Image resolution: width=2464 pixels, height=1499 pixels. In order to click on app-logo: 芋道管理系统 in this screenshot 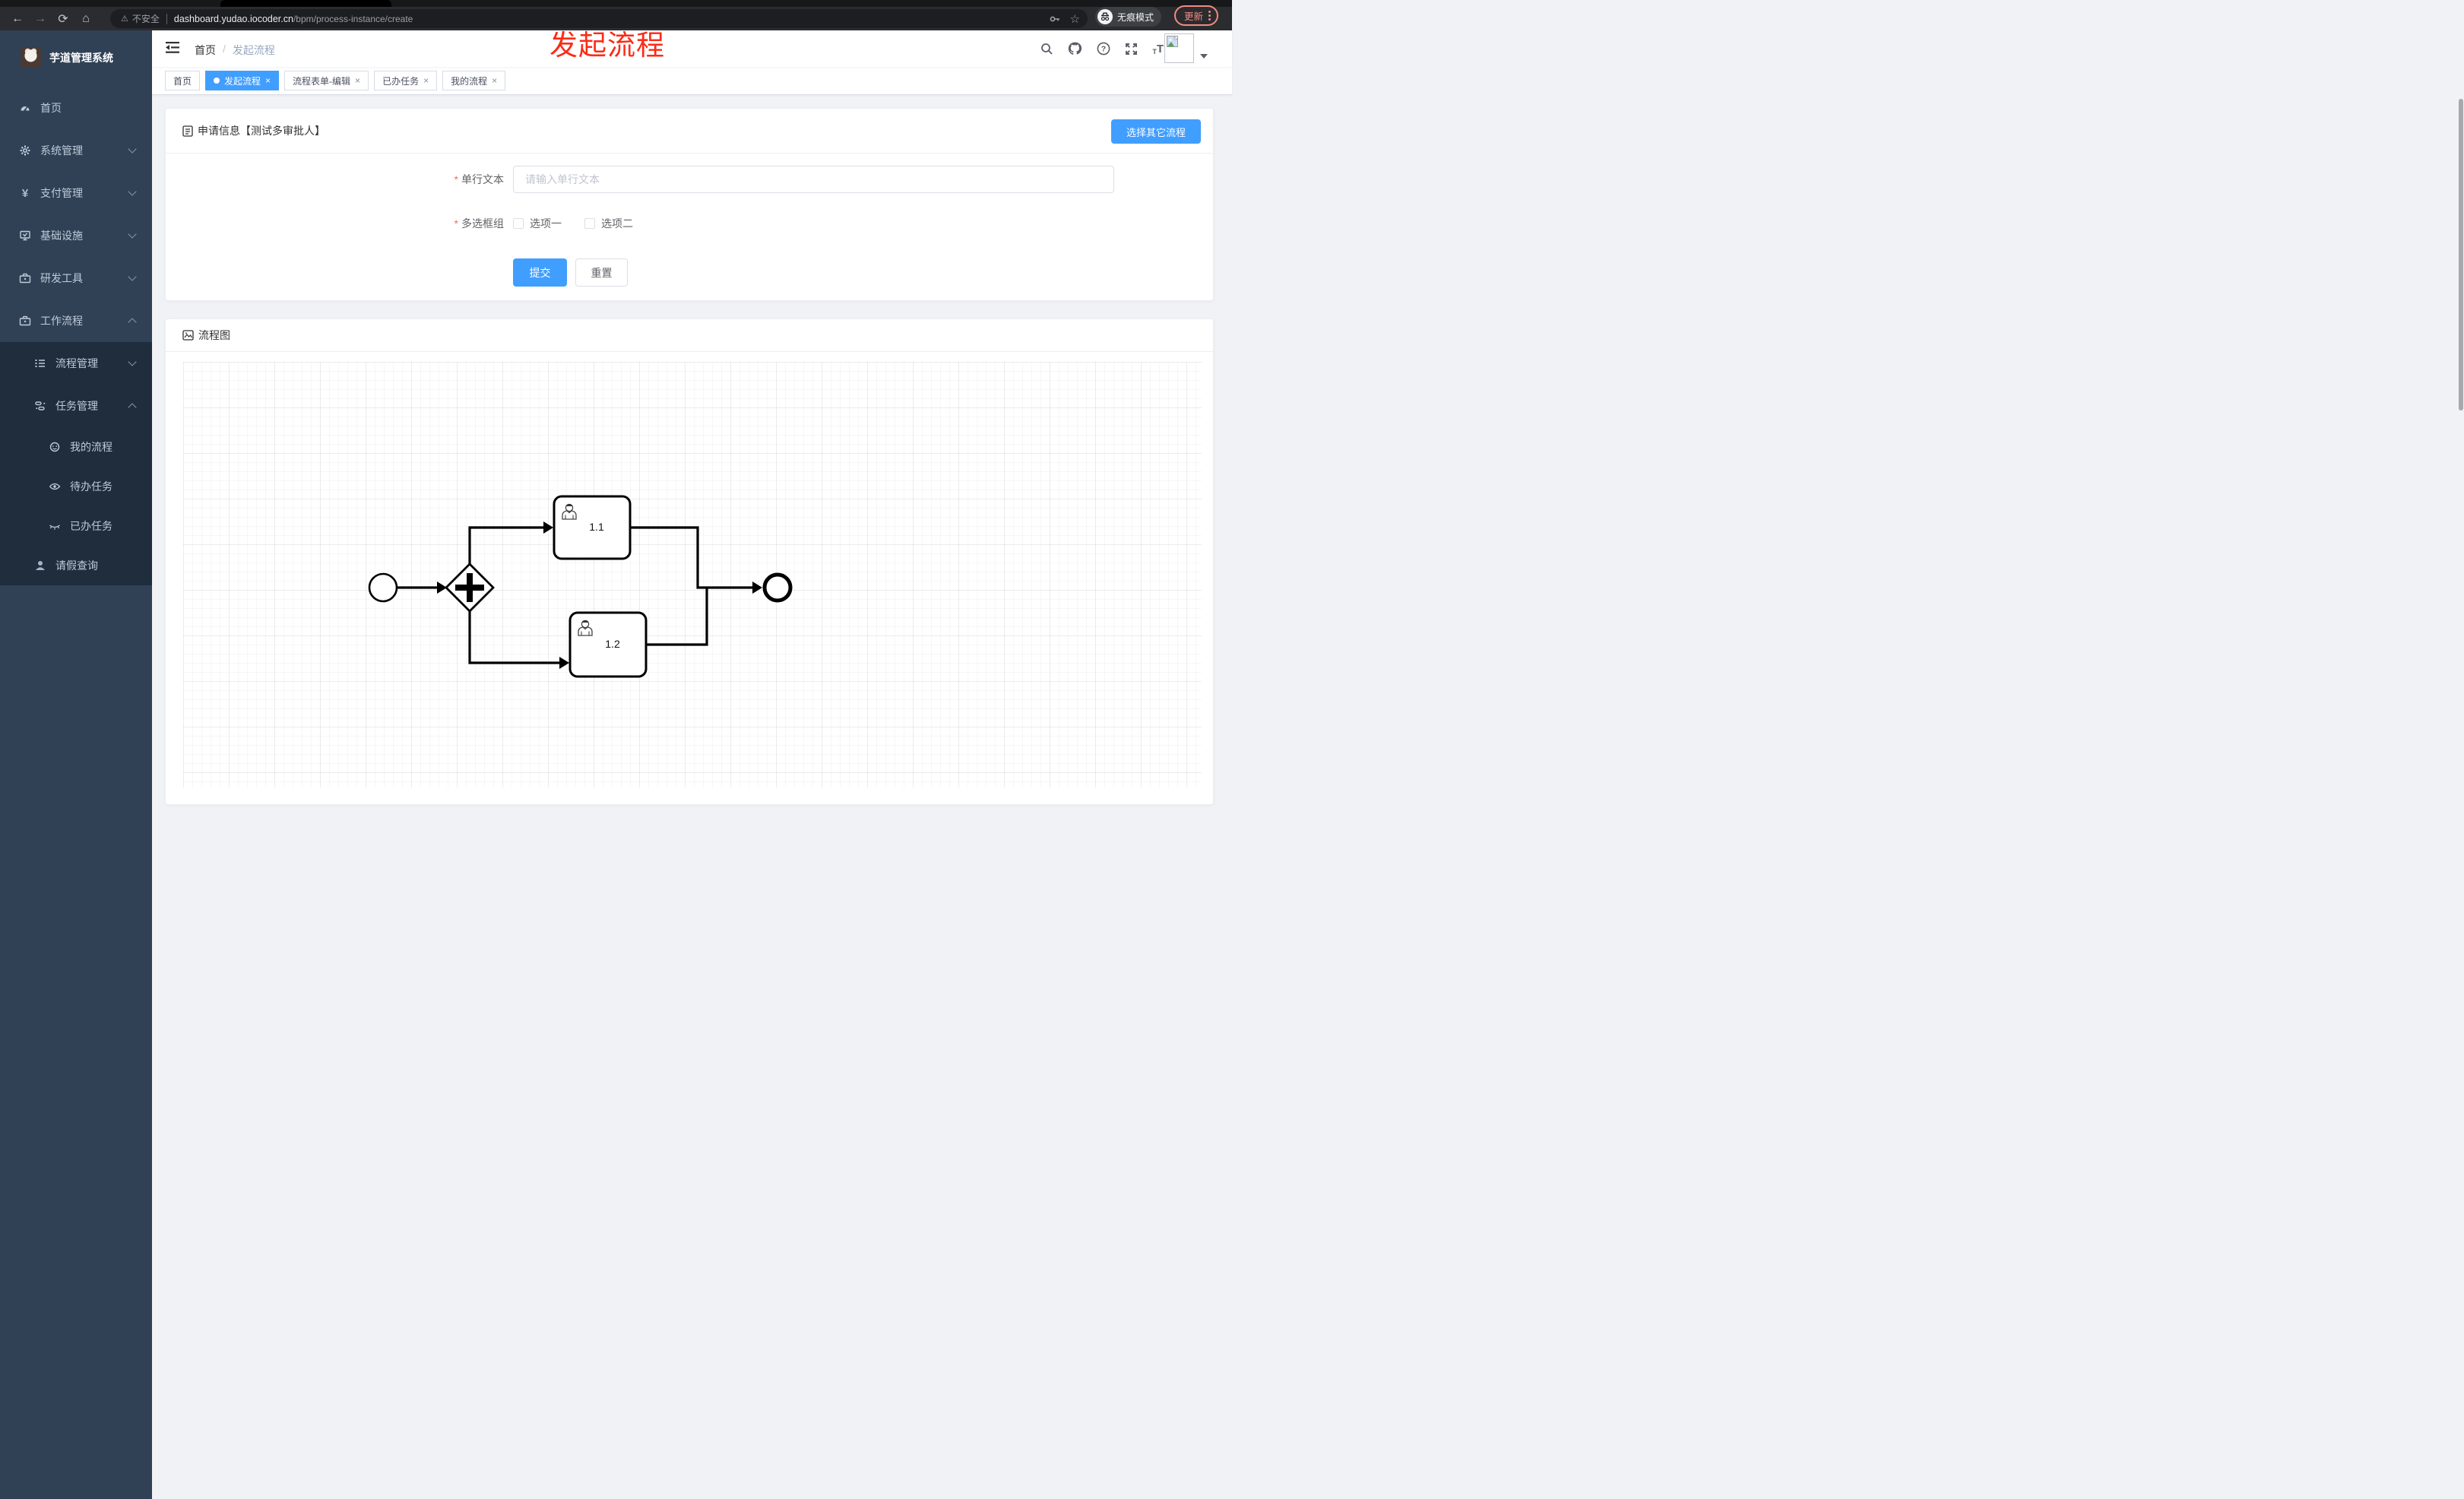, I will do `click(76, 51)`.